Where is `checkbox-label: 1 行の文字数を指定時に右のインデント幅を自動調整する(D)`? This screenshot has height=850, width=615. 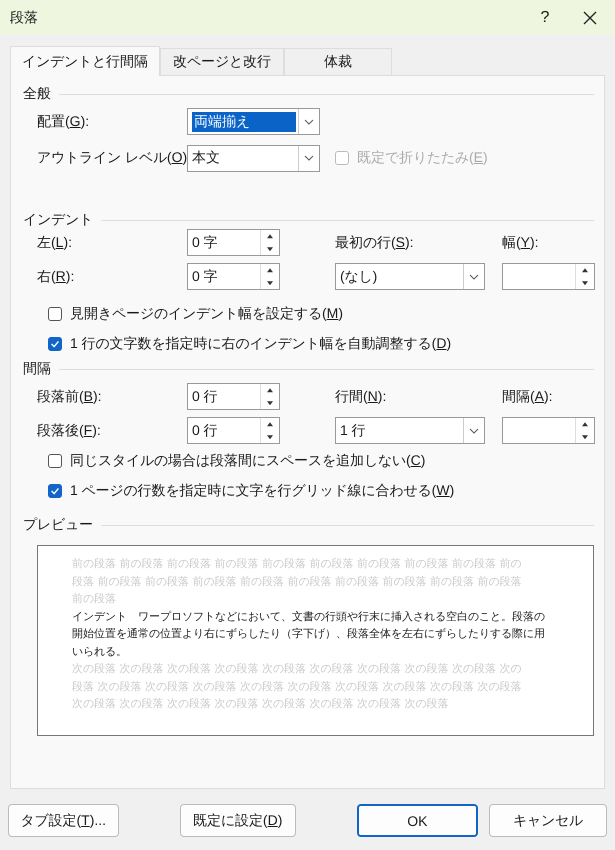 checkbox-label: 1 行の文字数を指定時に右のインデント幅を自動調整する(D) is located at coordinates (261, 344).